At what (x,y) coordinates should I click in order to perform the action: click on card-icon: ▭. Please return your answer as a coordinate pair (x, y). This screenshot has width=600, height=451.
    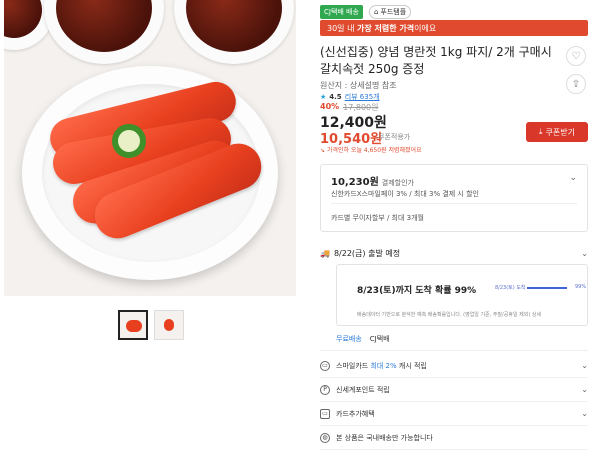
    Looking at the image, I should click on (325, 365).